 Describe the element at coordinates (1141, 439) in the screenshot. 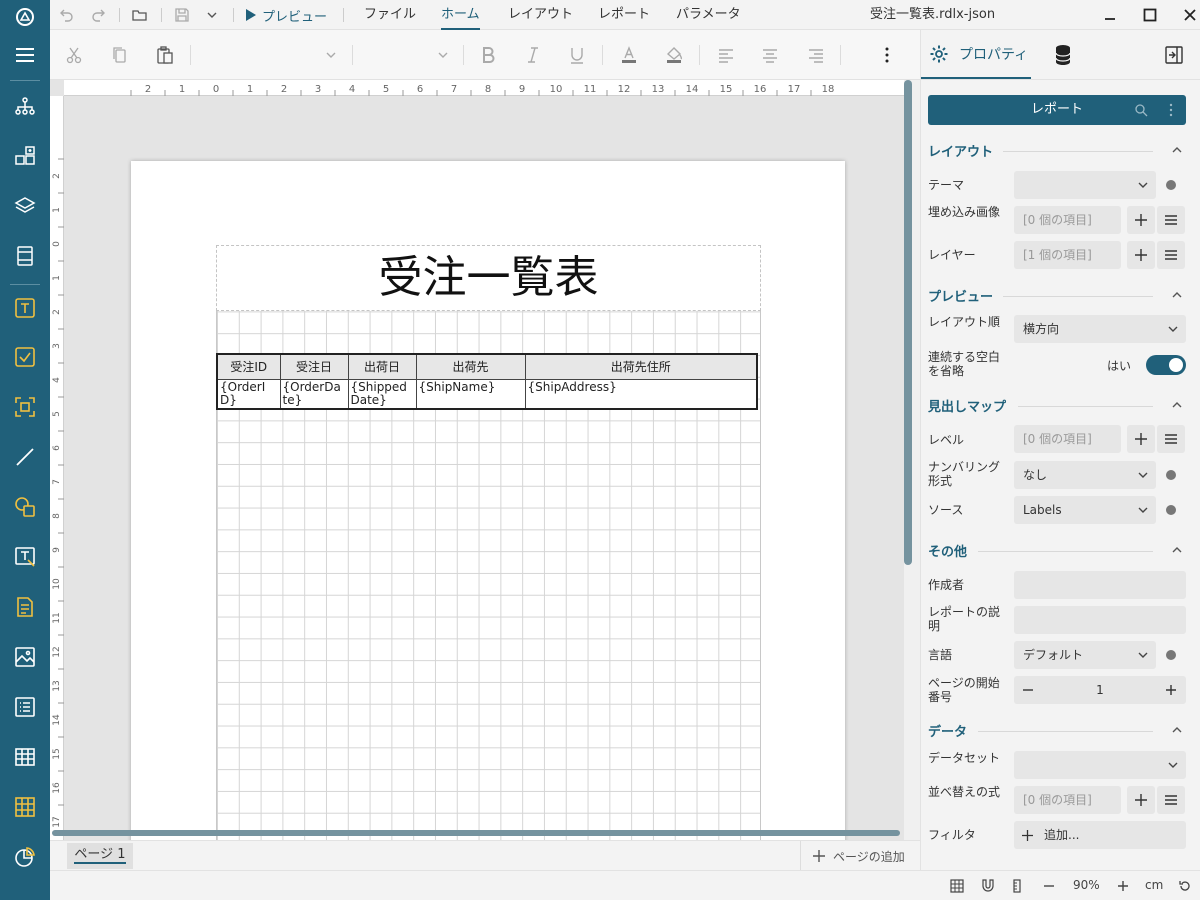

I see `add-level-button` at that location.